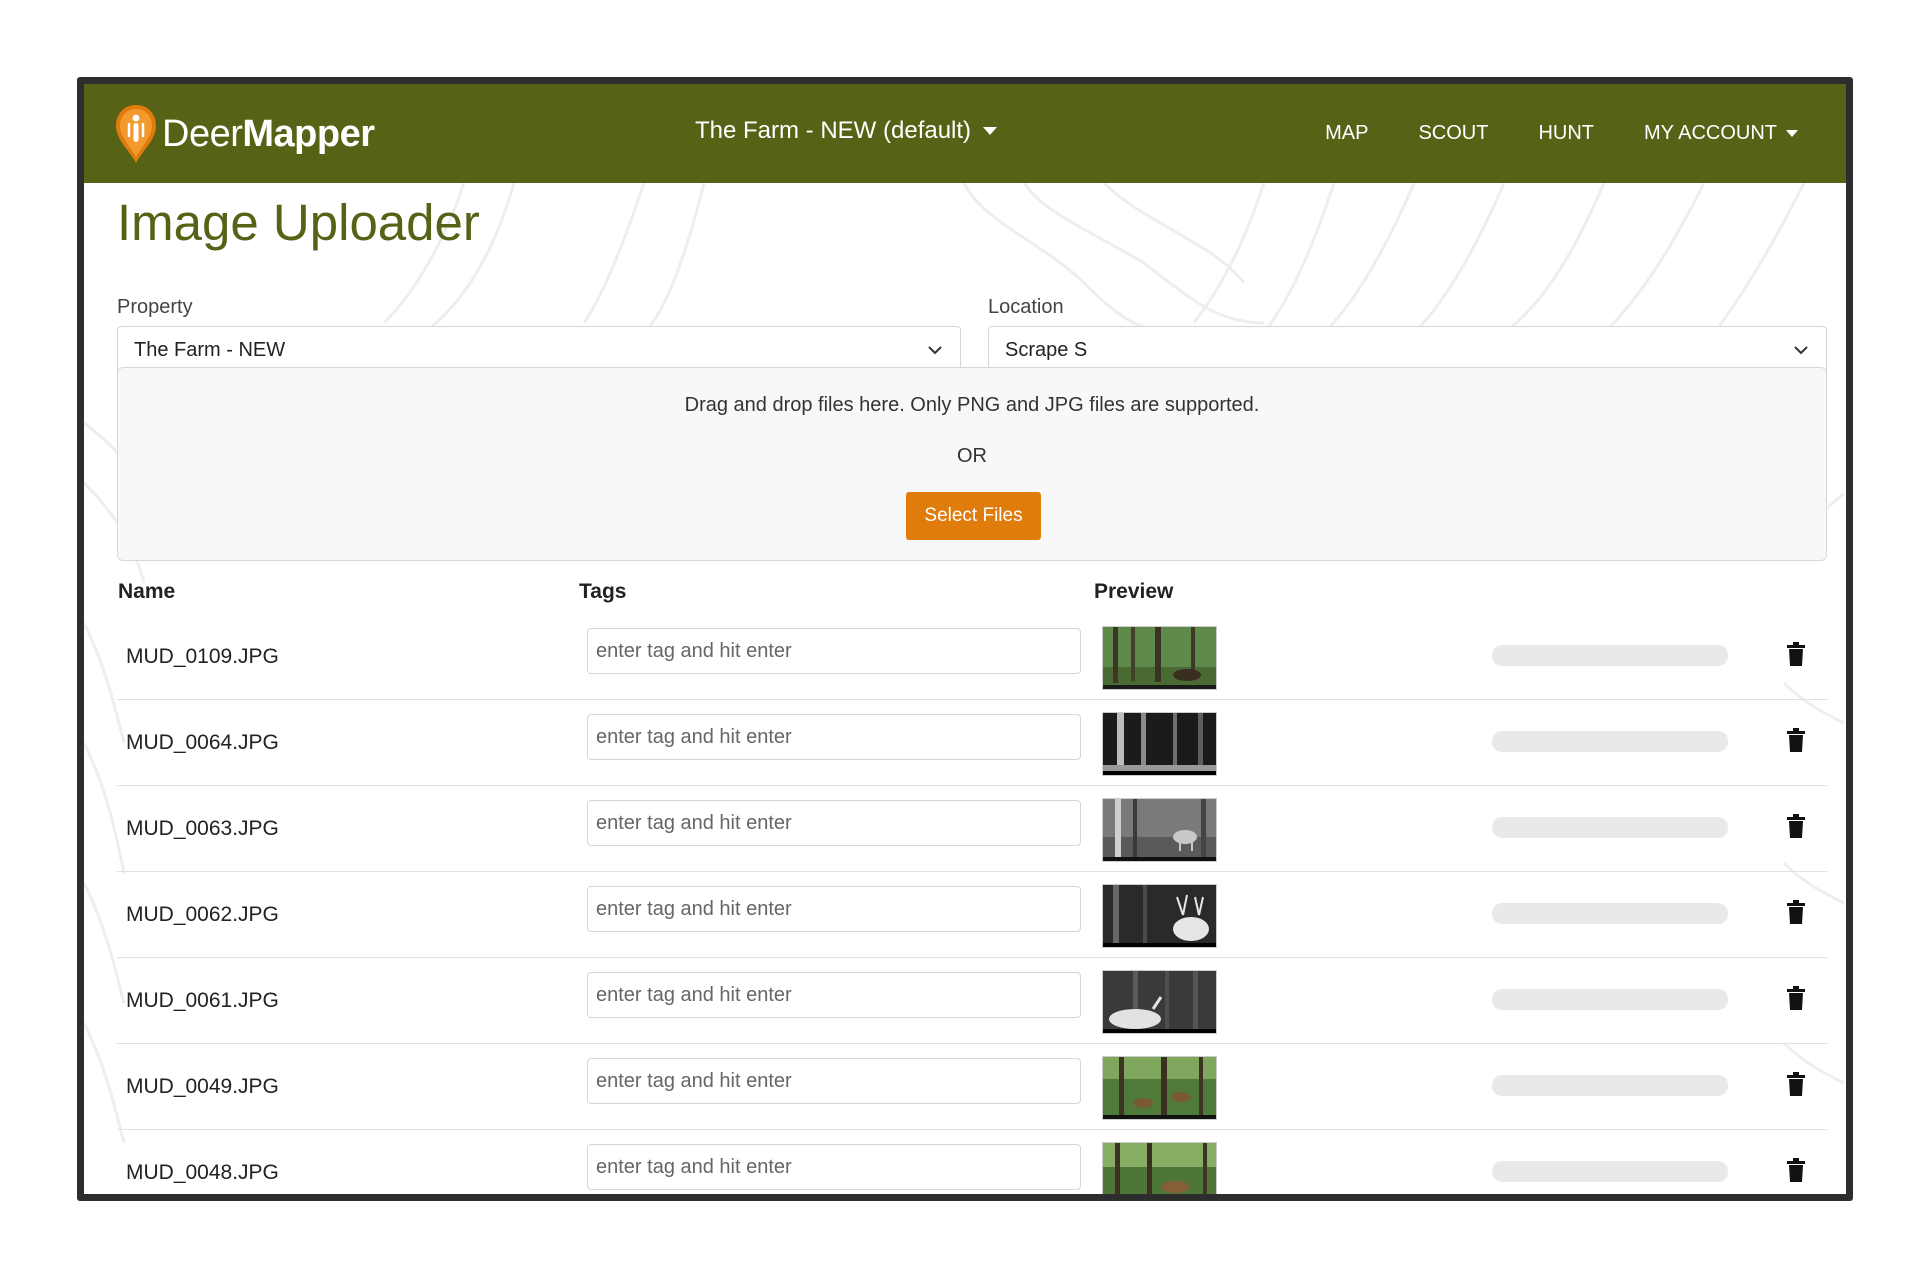 Image resolution: width=1920 pixels, height=1272 pixels. What do you see at coordinates (202, 914) in the screenshot?
I see `file-name: MUD_0062.JPG` at bounding box center [202, 914].